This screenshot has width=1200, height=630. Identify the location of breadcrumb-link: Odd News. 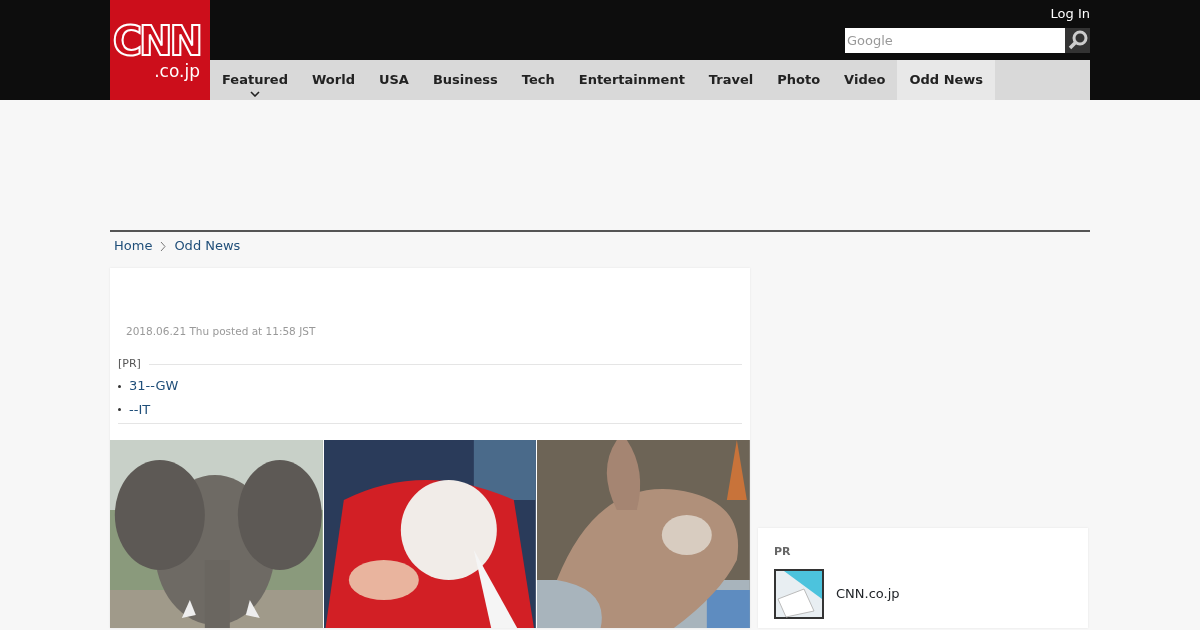
(207, 246).